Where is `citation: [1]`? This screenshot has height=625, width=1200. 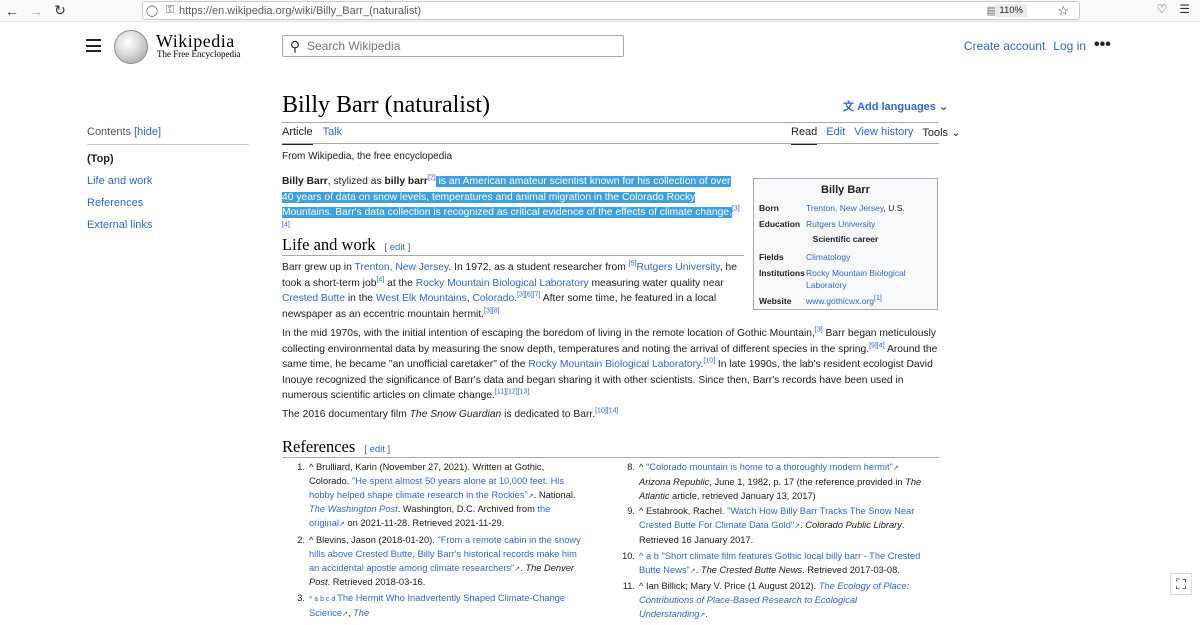 citation: [1] is located at coordinates (878, 298).